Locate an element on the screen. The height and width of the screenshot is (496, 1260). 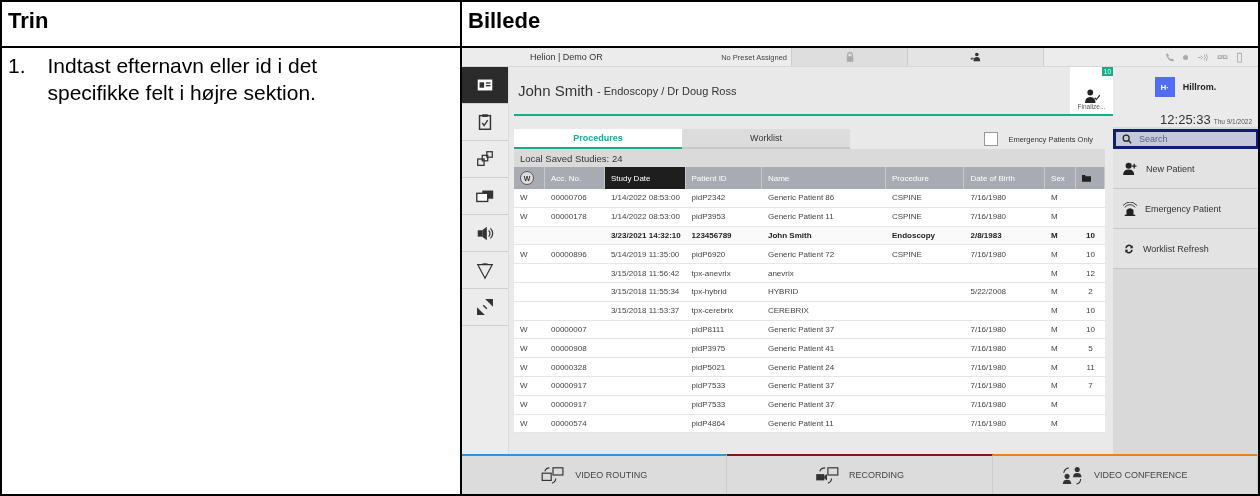
table-cell: 00000574 is located at coordinates (569, 423).